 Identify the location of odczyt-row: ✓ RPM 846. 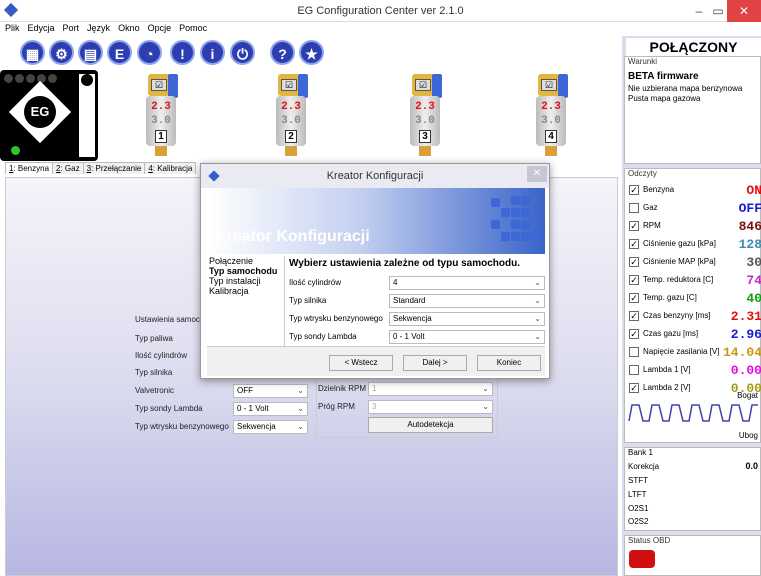
(695, 227).